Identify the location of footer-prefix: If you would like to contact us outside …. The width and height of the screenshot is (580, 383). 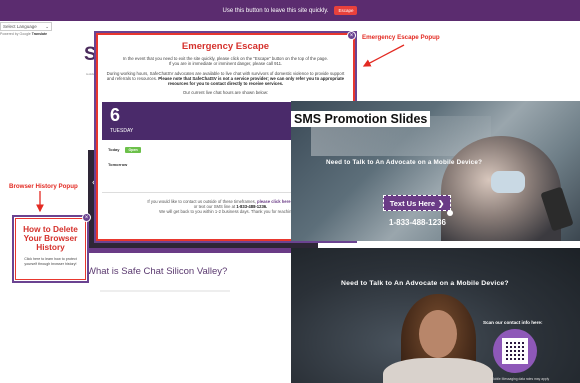
(201, 201).